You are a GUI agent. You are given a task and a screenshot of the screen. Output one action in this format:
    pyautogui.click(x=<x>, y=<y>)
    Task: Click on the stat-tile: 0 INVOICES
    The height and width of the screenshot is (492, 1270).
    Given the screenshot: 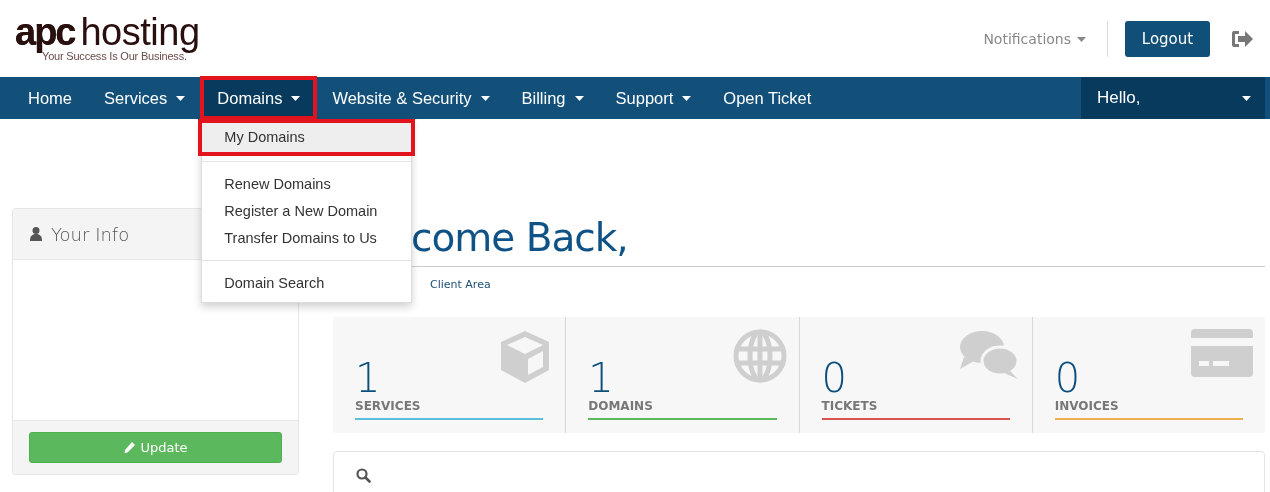 What is the action you would take?
    pyautogui.click(x=1148, y=375)
    